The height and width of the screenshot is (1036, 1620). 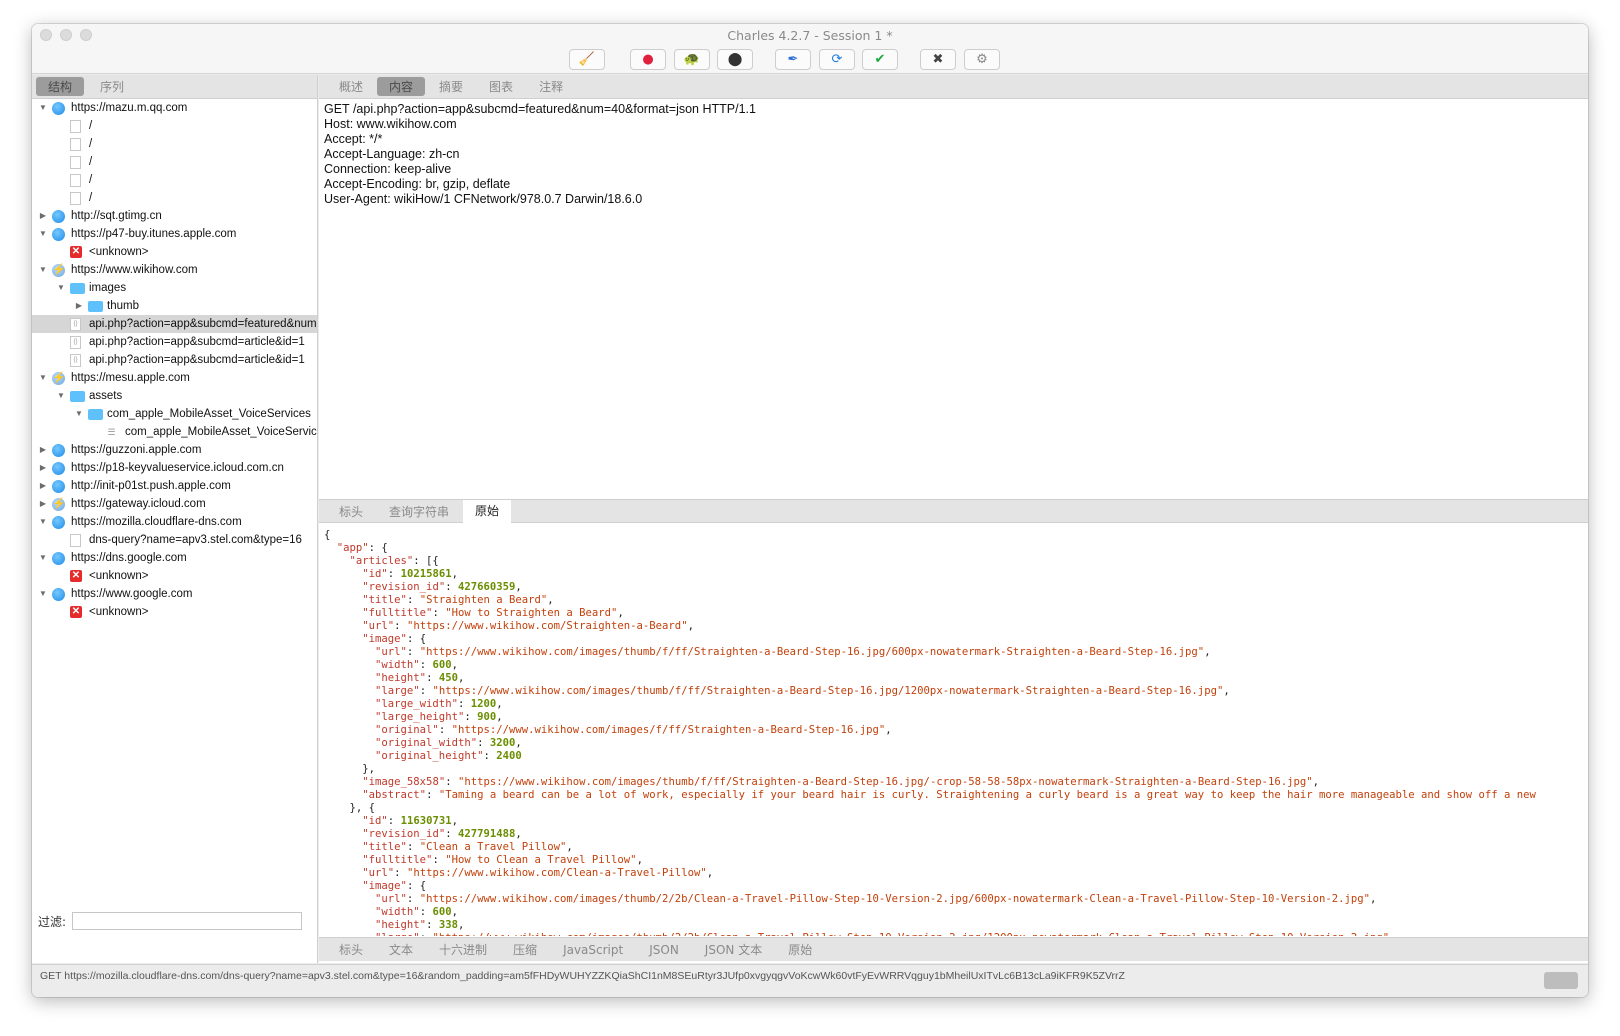 I want to click on tree-row: ▼ ⚡ https://www.wikihow.com, so click(x=174, y=270).